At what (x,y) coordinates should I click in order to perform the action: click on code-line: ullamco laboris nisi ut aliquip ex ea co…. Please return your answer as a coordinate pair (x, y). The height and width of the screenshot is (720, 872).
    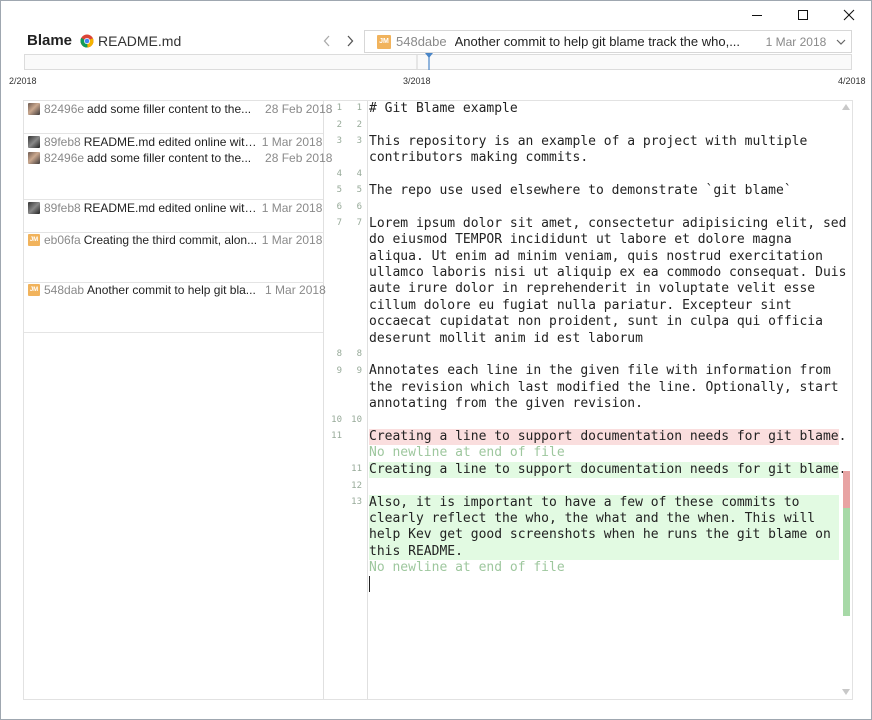
    Looking at the image, I should click on (608, 272).